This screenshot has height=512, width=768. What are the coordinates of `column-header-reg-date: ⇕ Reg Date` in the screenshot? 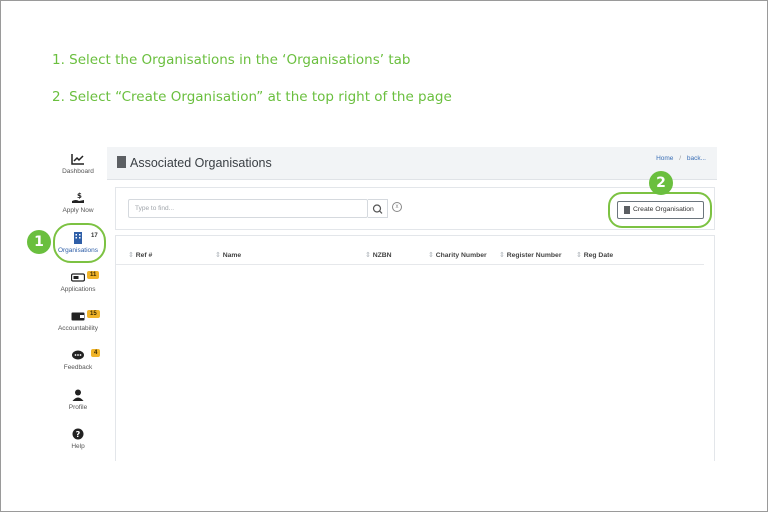 It's located at (594, 255).